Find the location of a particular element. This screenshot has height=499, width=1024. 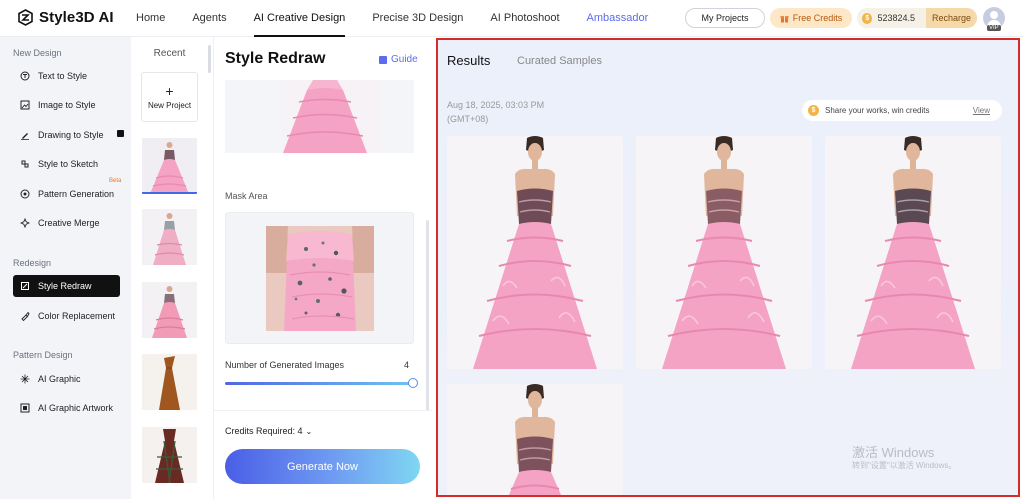

sidebar-item-style-redraw: Style Redraw is located at coordinates (66, 286).